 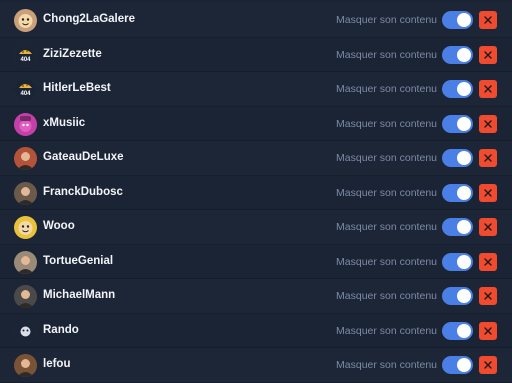 I want to click on ghost-icon, so click(x=25, y=331).